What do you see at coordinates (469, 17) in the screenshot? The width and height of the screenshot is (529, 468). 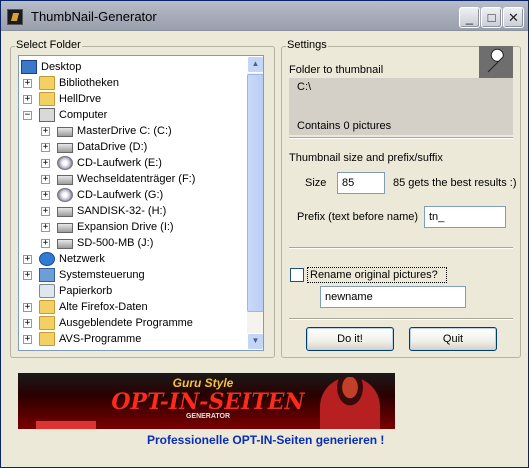 I see `minimize-button: _` at bounding box center [469, 17].